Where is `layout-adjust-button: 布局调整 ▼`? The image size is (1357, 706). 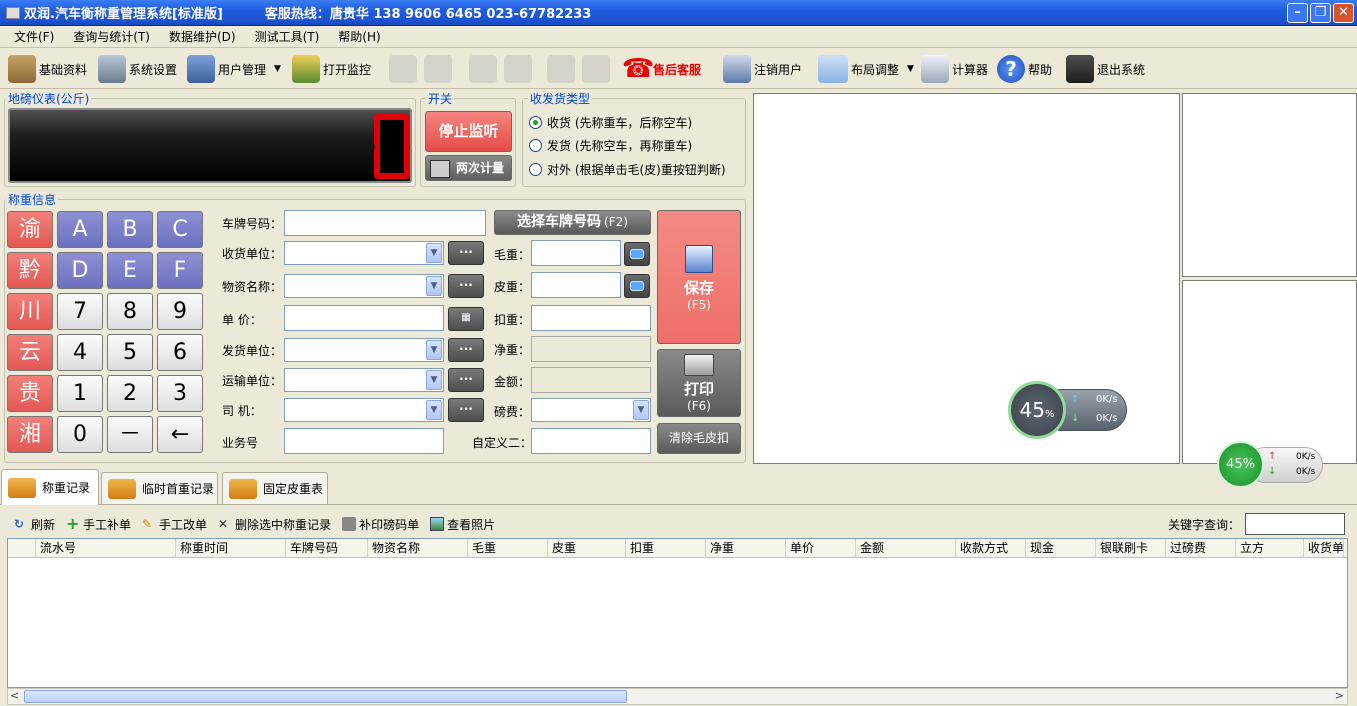
layout-adjust-button: 布局调整 ▼ is located at coordinates (866, 69).